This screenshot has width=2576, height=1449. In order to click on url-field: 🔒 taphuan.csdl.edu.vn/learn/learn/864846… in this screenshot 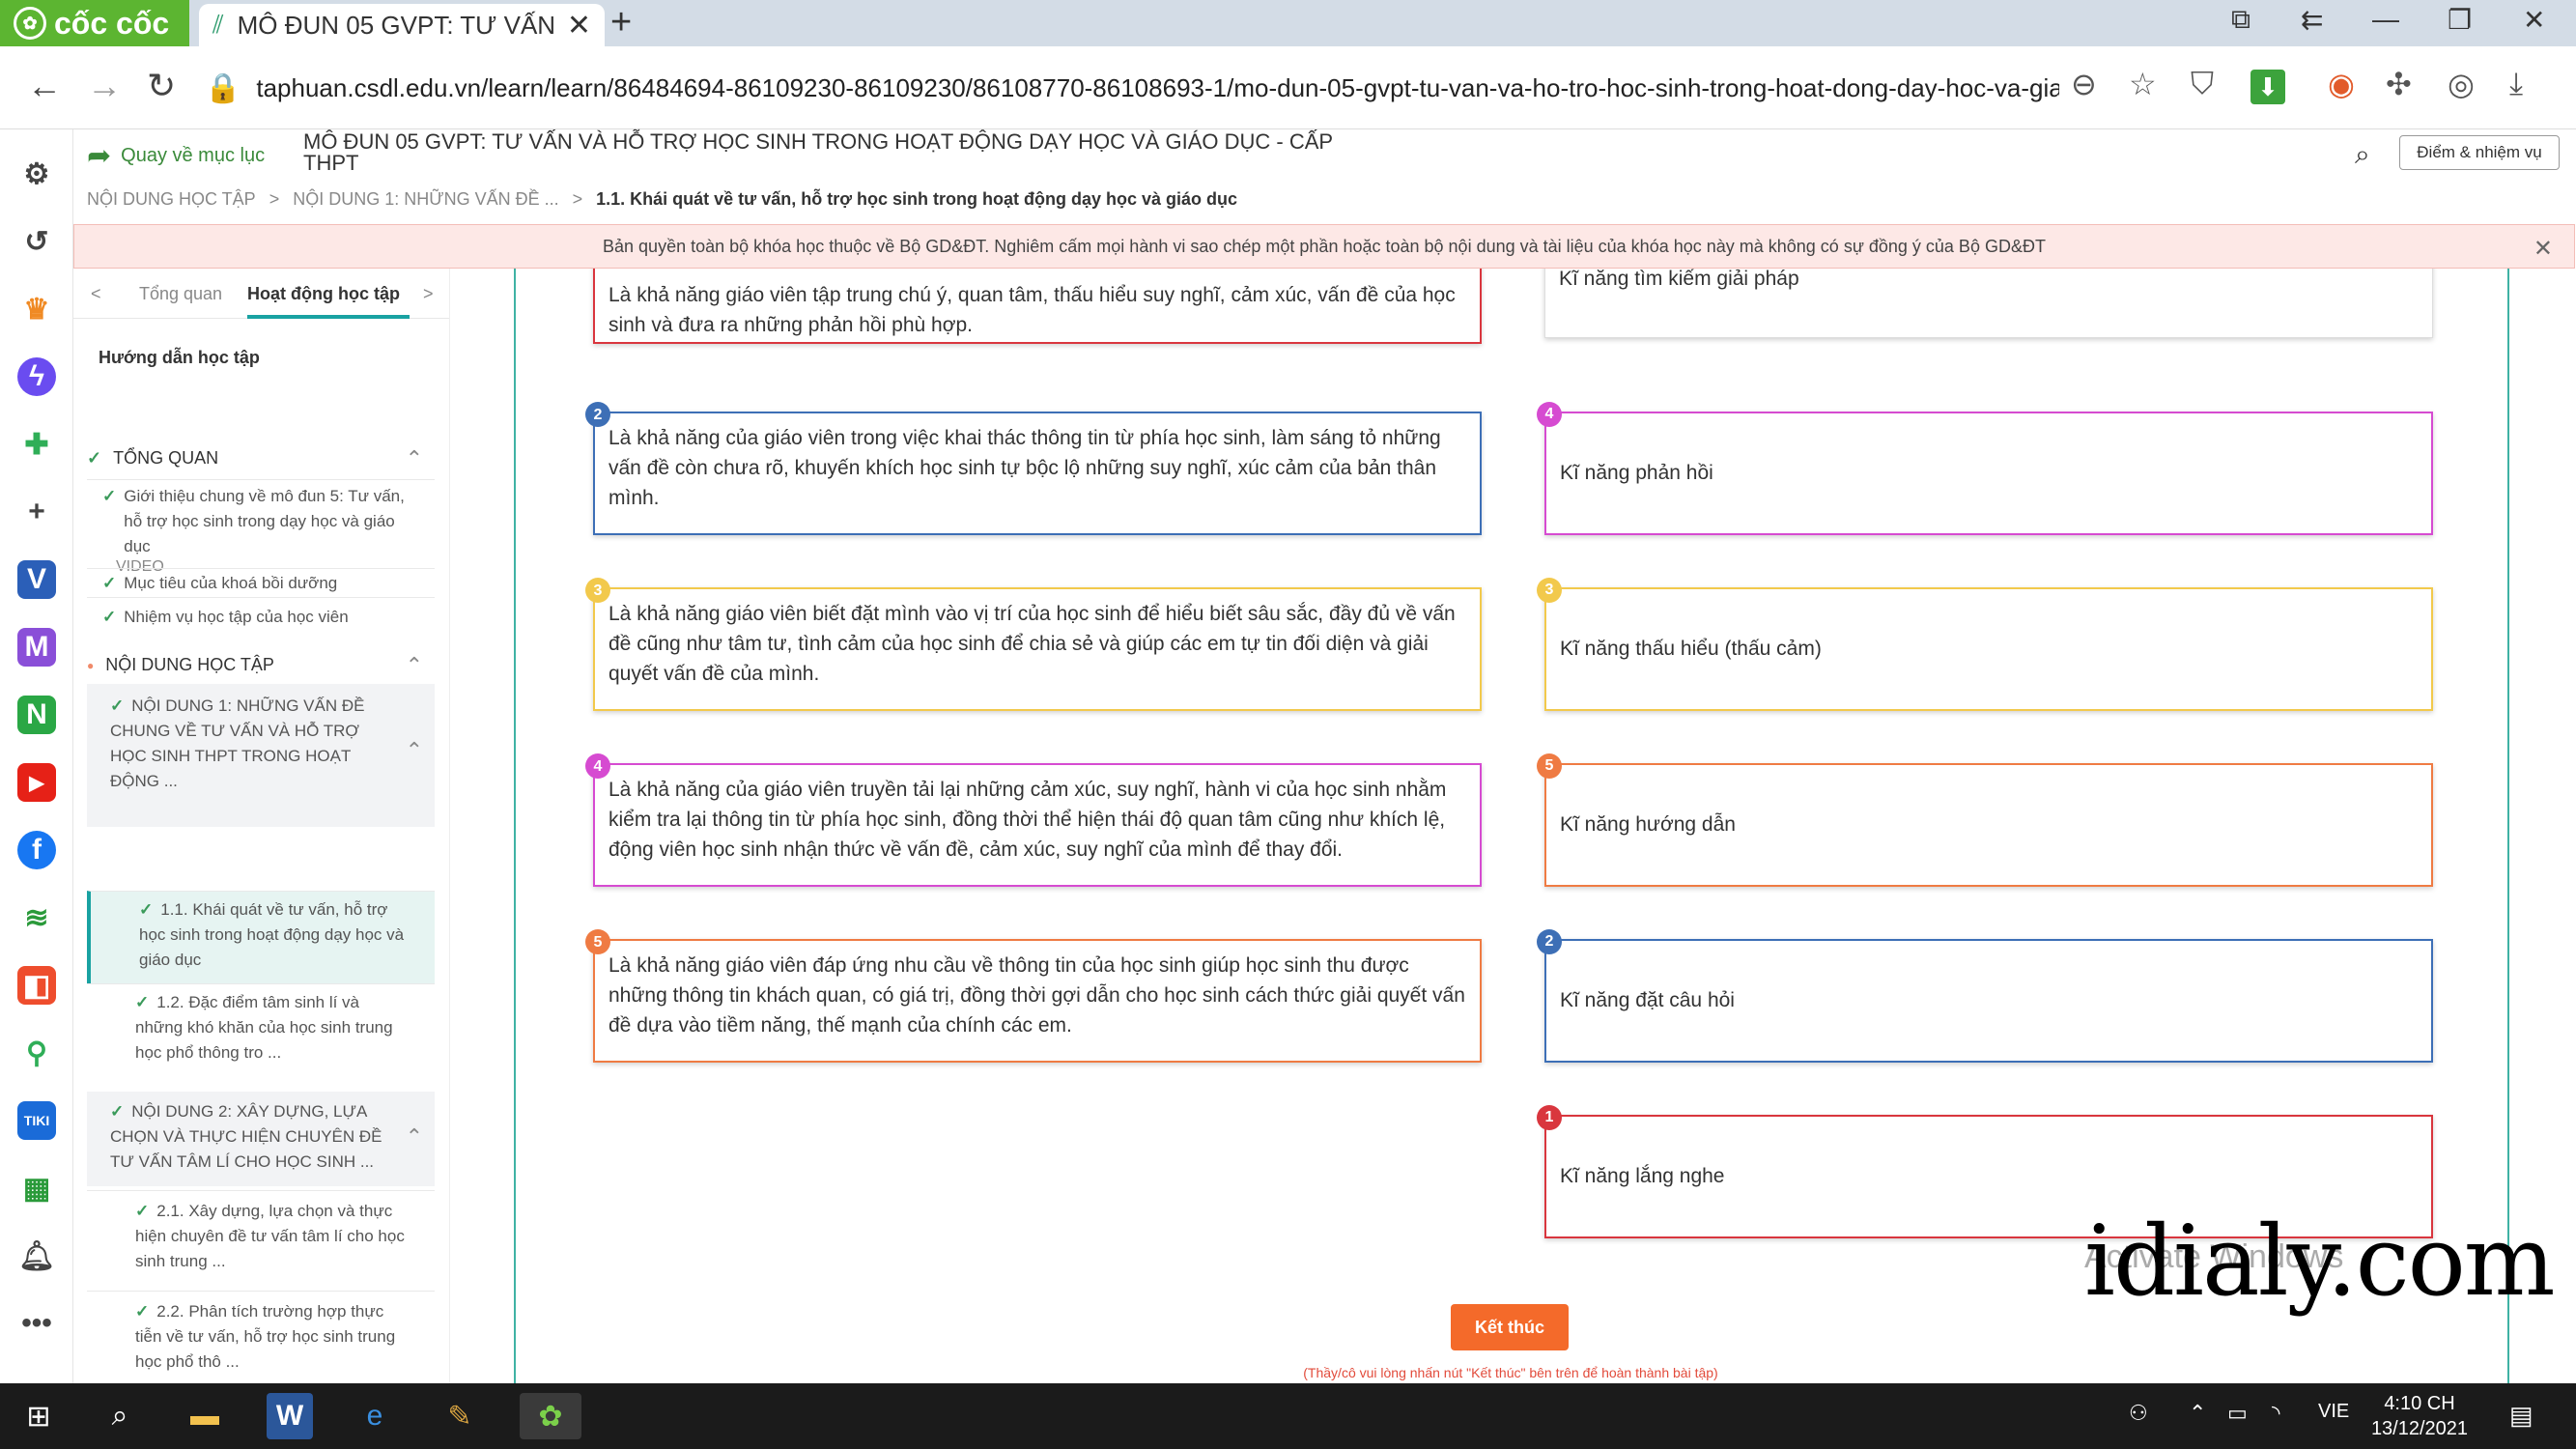, I will do `click(1132, 88)`.